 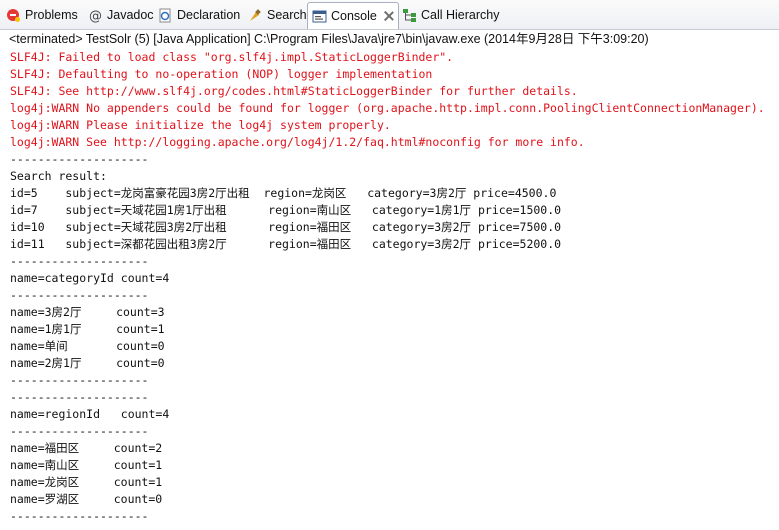 I want to click on tab-problems: Problems, so click(x=42, y=15).